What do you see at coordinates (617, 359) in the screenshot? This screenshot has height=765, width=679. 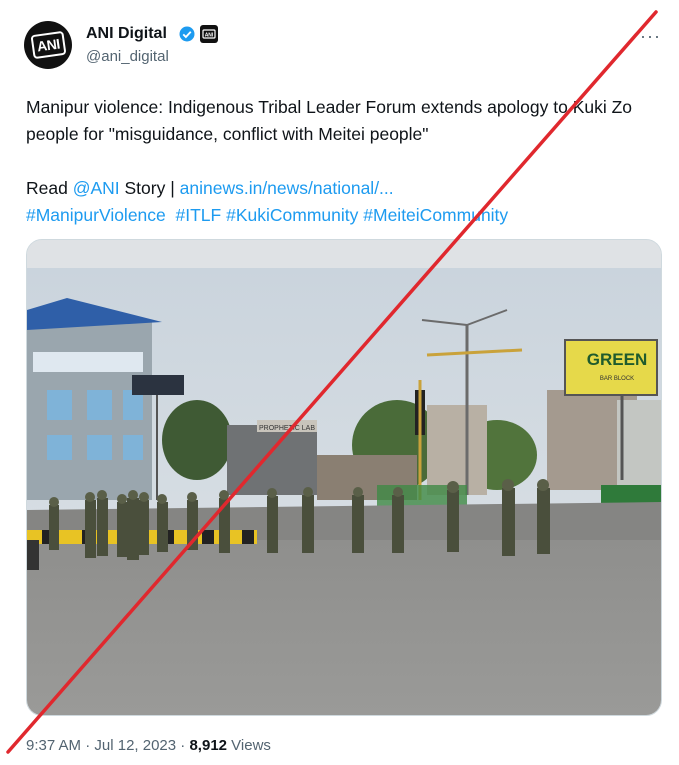 I see `billboard-text: GREEN` at bounding box center [617, 359].